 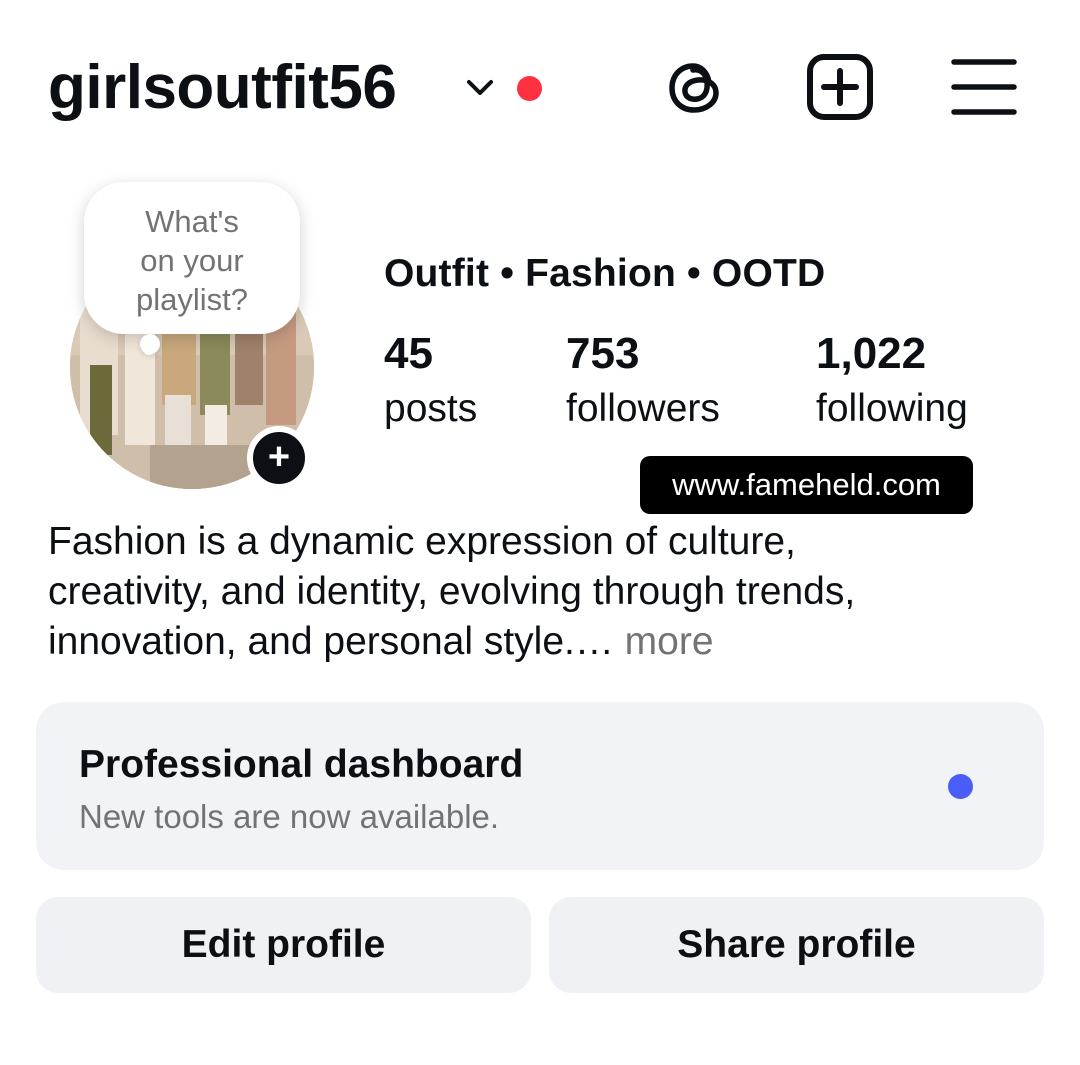 I want to click on bio-more-link: more, so click(x=664, y=641).